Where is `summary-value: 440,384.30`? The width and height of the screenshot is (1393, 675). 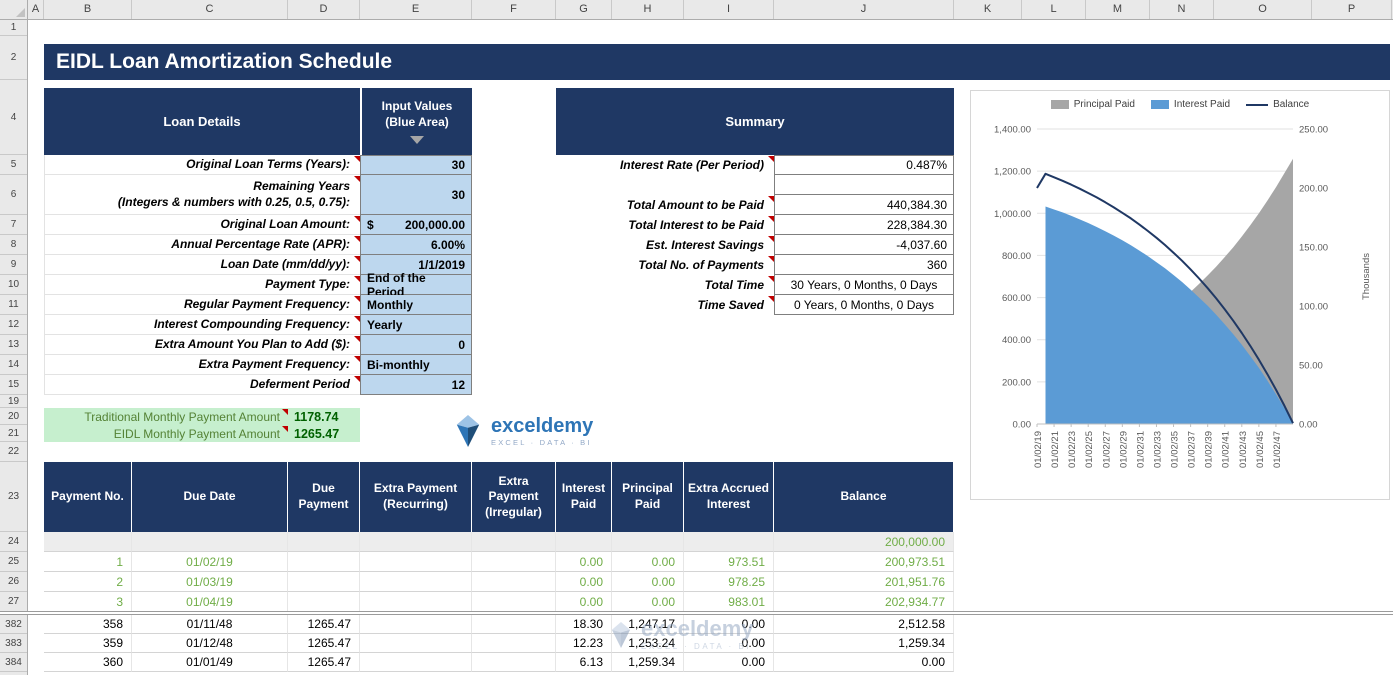 summary-value: 440,384.30 is located at coordinates (864, 205).